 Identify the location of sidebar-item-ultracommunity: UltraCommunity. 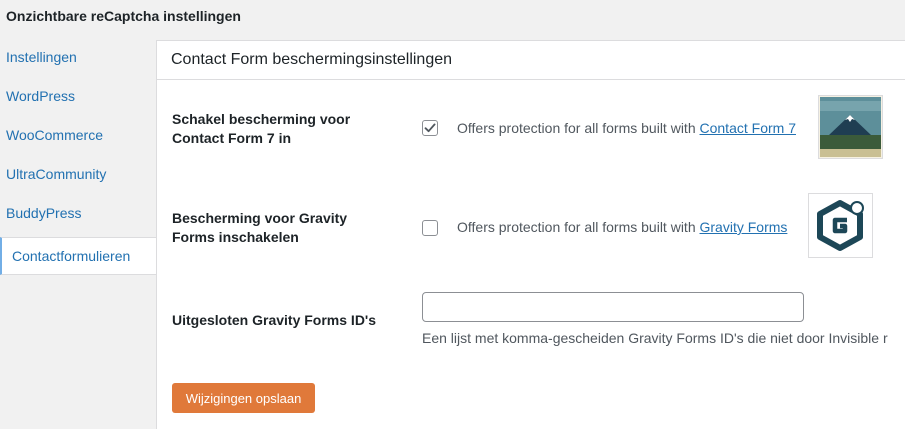
(78, 176).